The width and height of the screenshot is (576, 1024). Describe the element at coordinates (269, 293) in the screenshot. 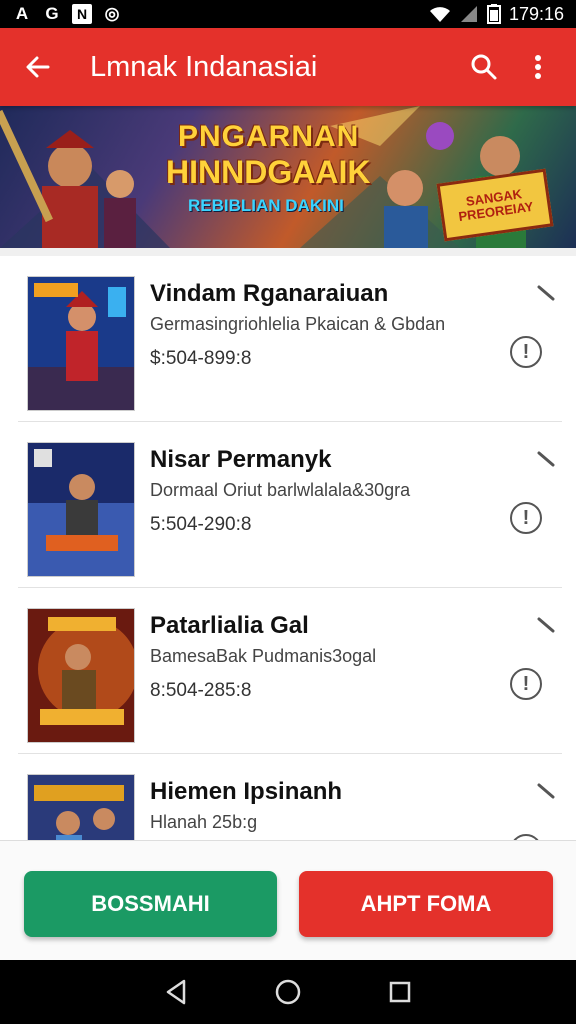

I see `game-title: Vindam Rganaraiuan` at that location.